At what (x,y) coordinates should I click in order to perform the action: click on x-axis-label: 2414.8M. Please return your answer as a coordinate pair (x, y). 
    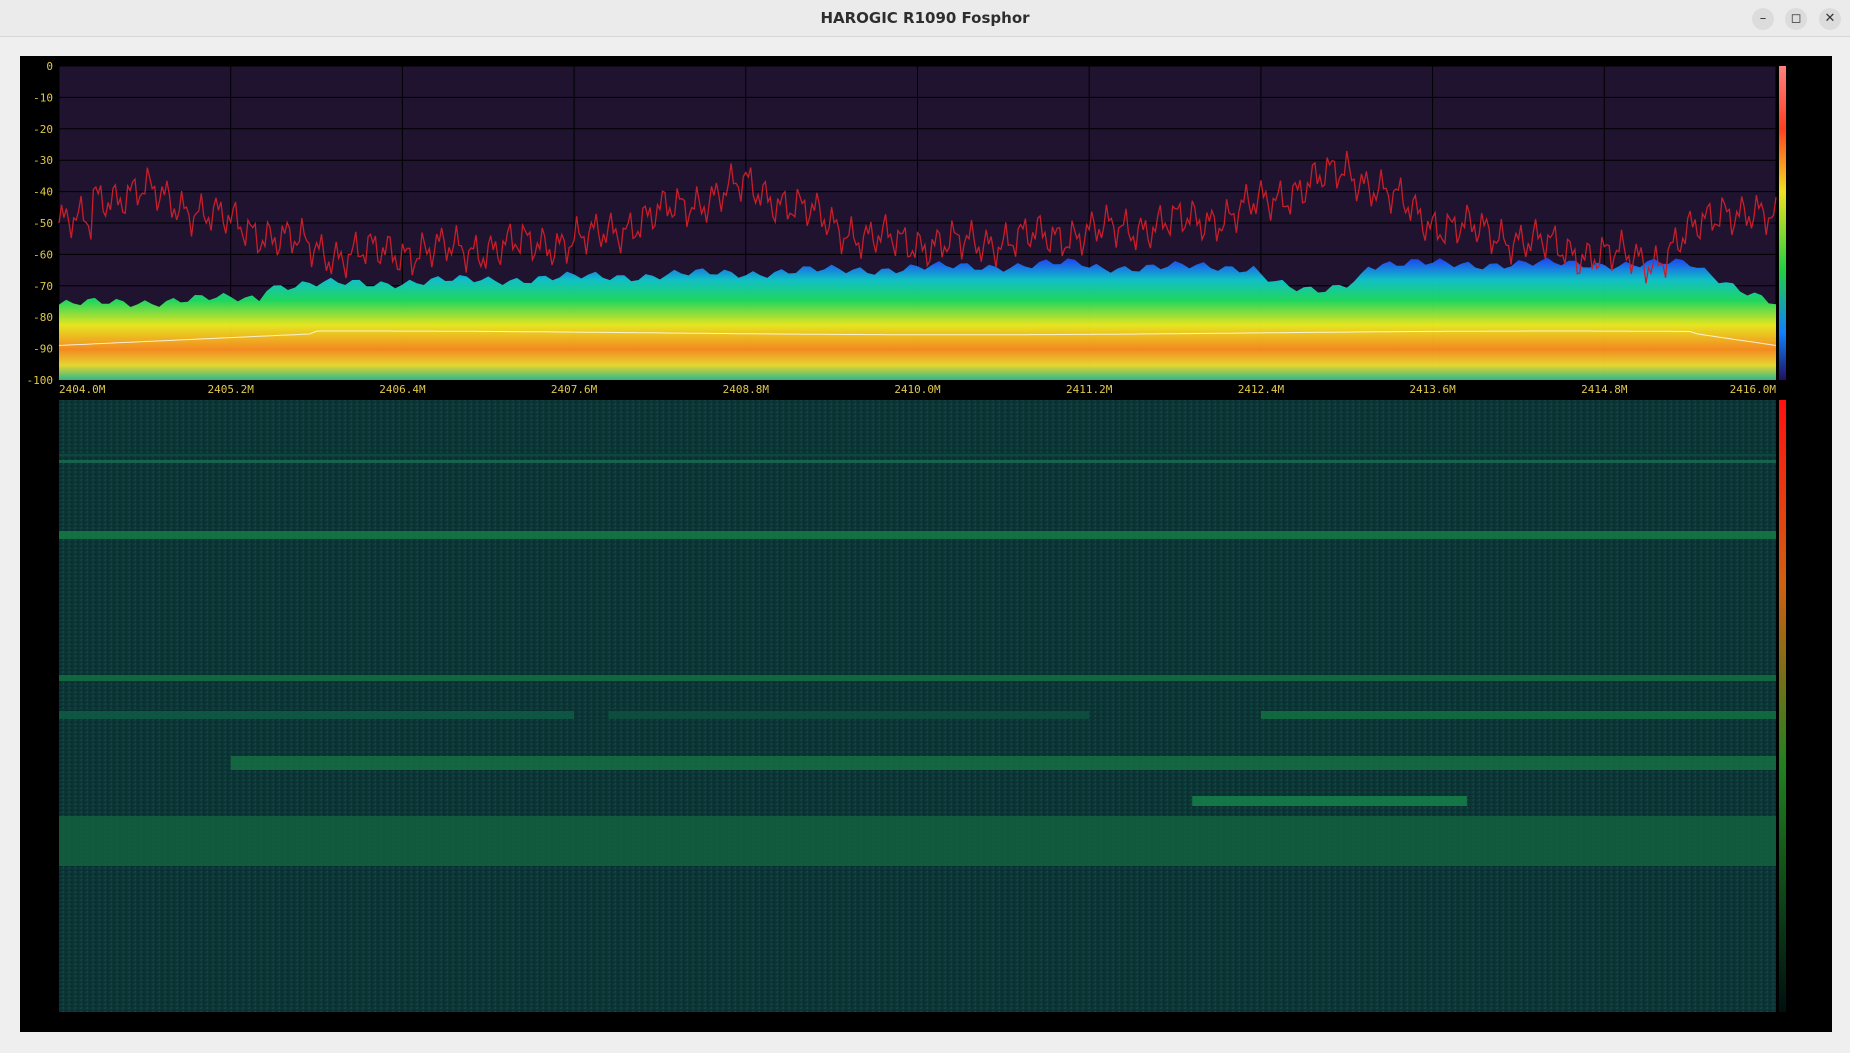
    Looking at the image, I should click on (1604, 389).